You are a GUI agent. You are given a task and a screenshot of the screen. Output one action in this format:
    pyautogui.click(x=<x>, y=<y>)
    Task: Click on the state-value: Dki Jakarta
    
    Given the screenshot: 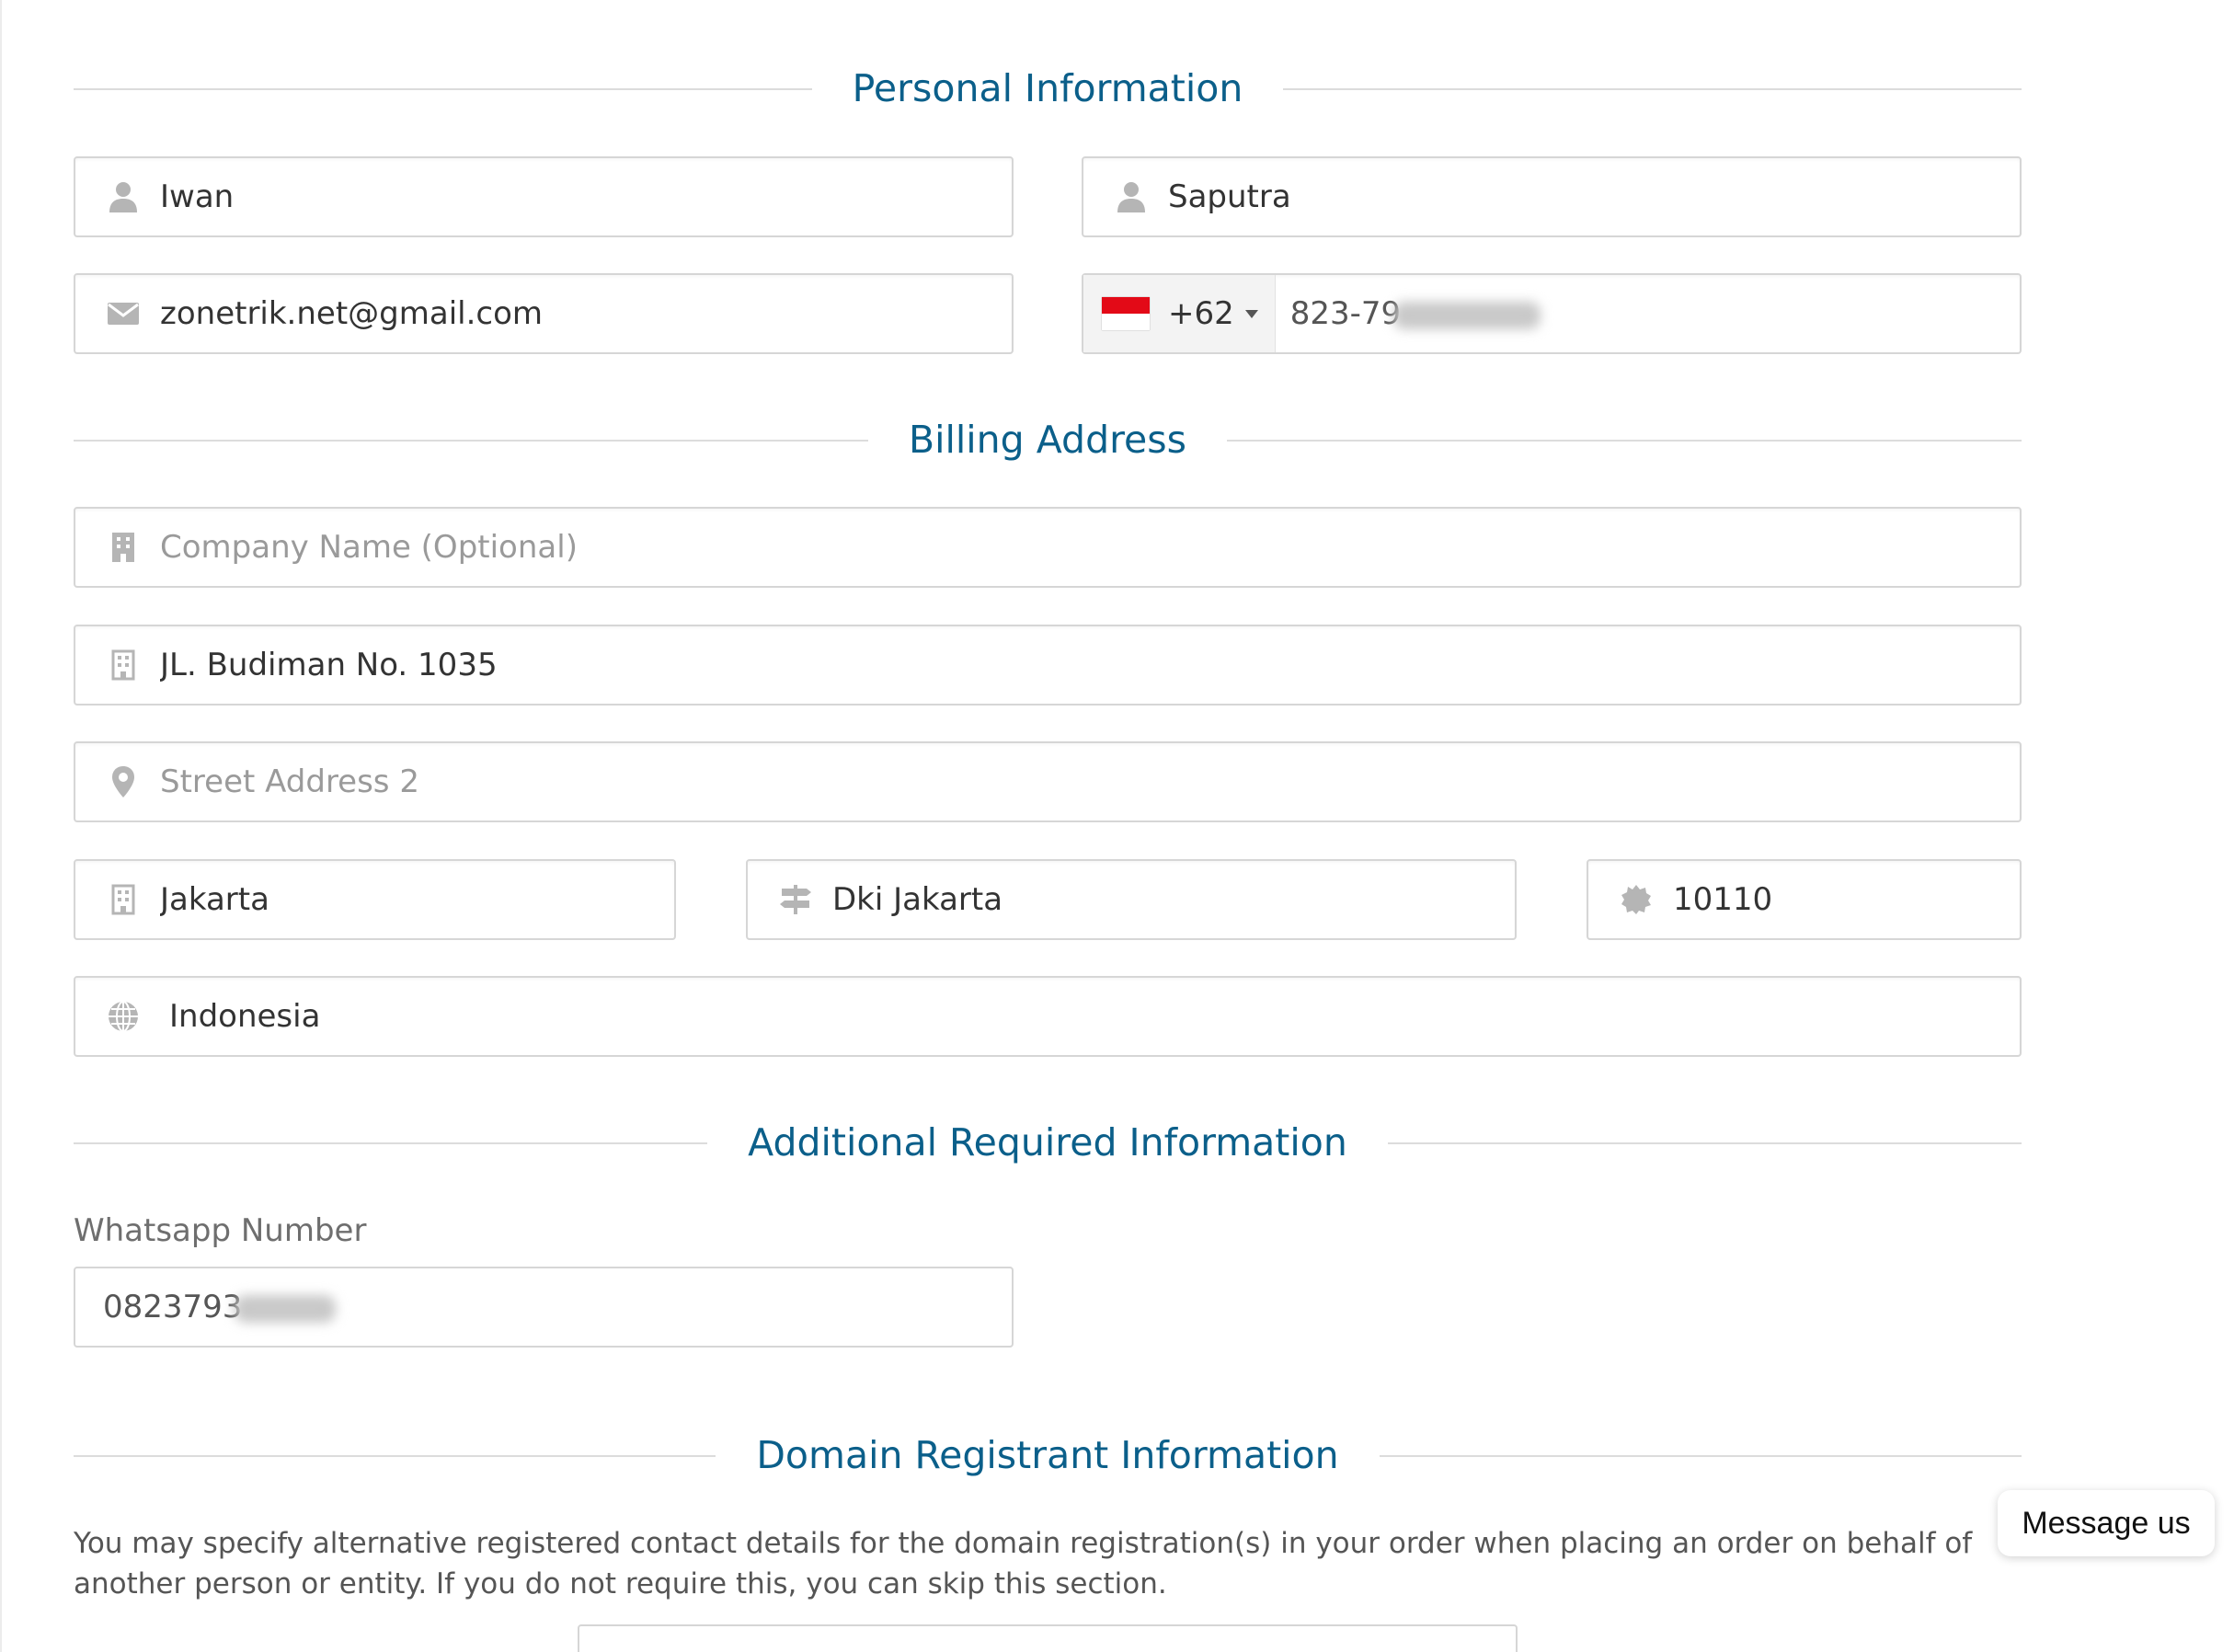 What is the action you would take?
    pyautogui.click(x=917, y=899)
    